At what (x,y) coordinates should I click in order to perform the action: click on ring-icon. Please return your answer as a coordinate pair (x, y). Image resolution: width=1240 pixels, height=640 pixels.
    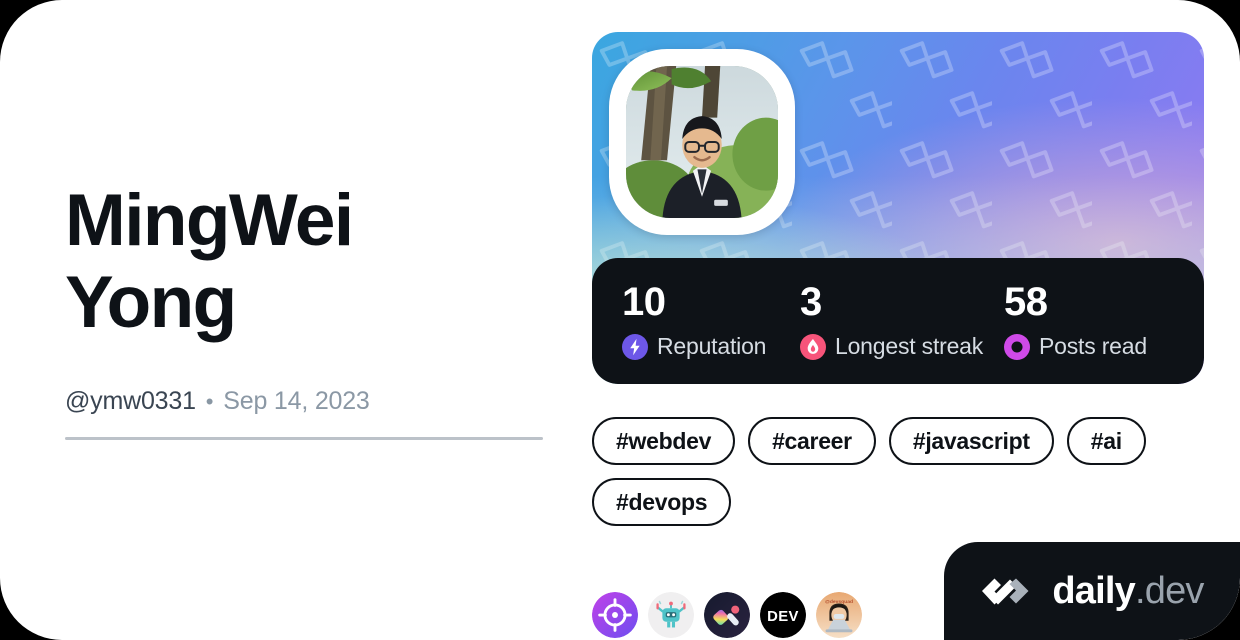
    Looking at the image, I should click on (1017, 346).